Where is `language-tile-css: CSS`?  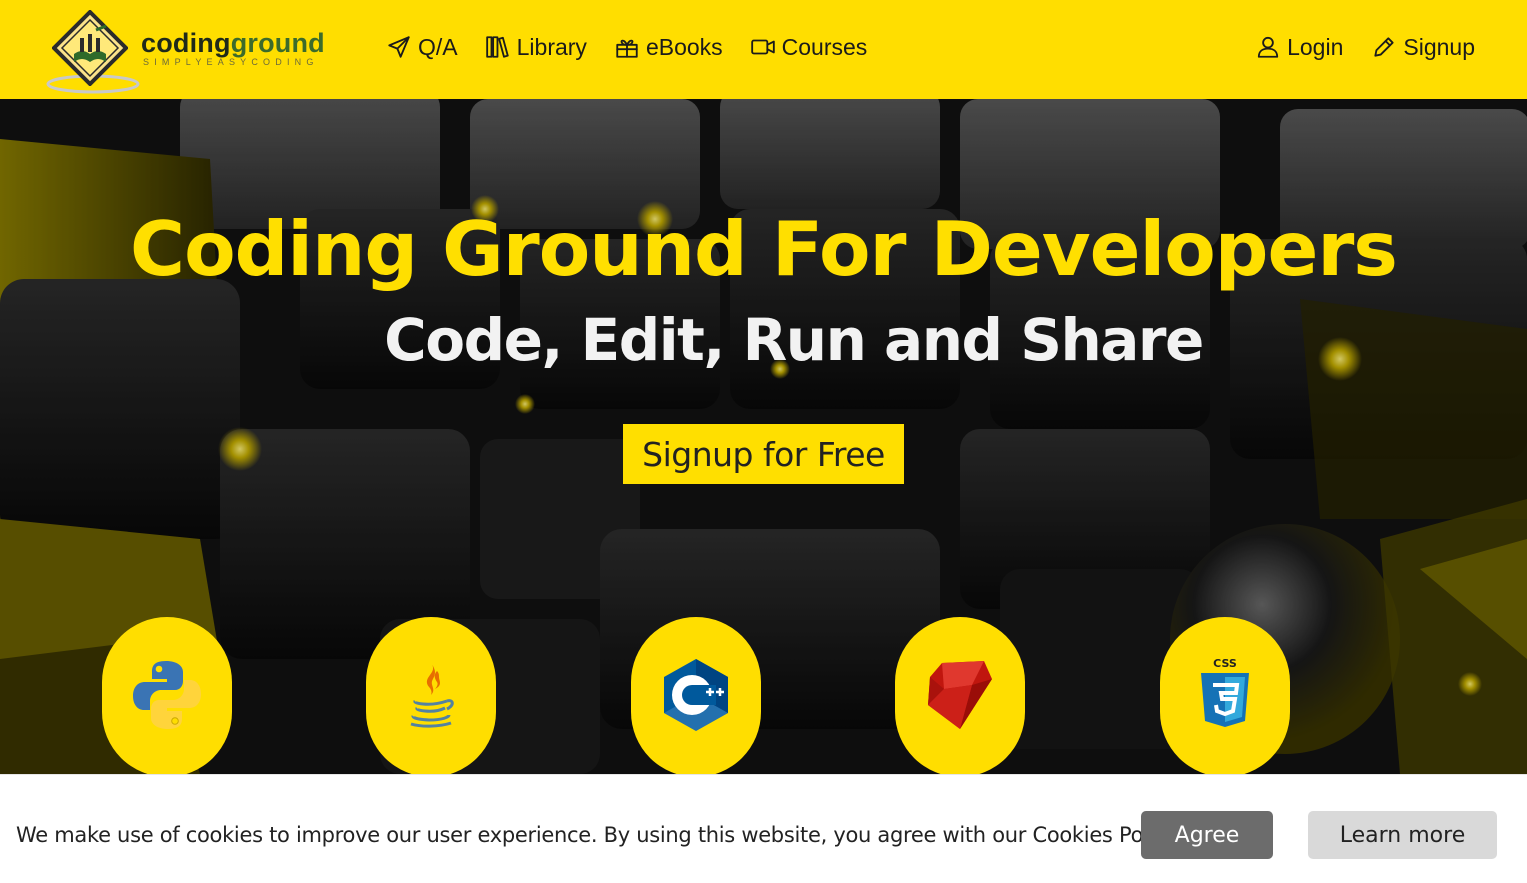 language-tile-css: CSS is located at coordinates (1225, 695).